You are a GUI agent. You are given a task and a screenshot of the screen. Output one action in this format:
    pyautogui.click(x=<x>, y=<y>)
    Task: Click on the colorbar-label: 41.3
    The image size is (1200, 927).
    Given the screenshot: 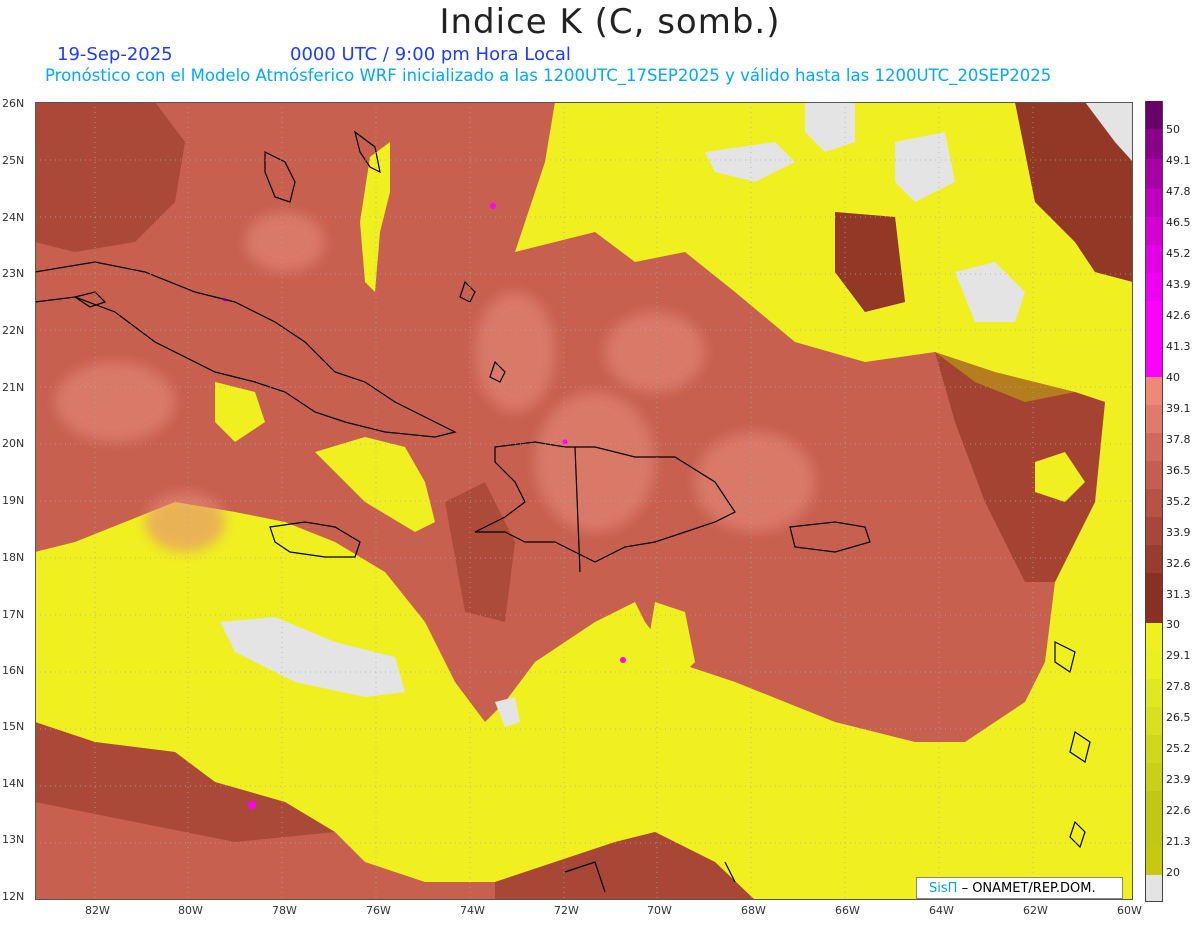 What is the action you would take?
    pyautogui.click(x=1178, y=346)
    